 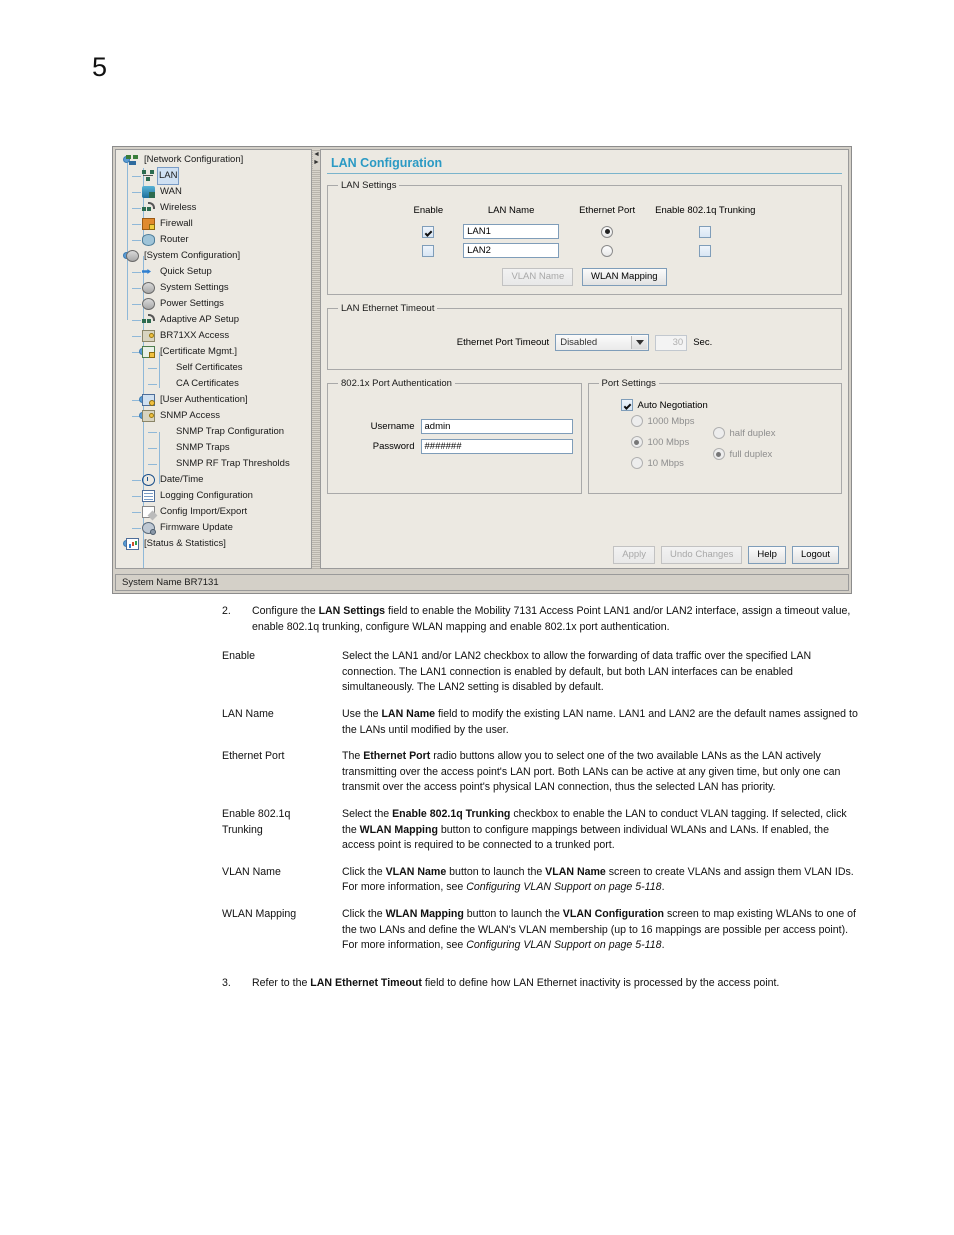 What do you see at coordinates (190, 415) in the screenshot?
I see `tree-item-label: SNMP Access` at bounding box center [190, 415].